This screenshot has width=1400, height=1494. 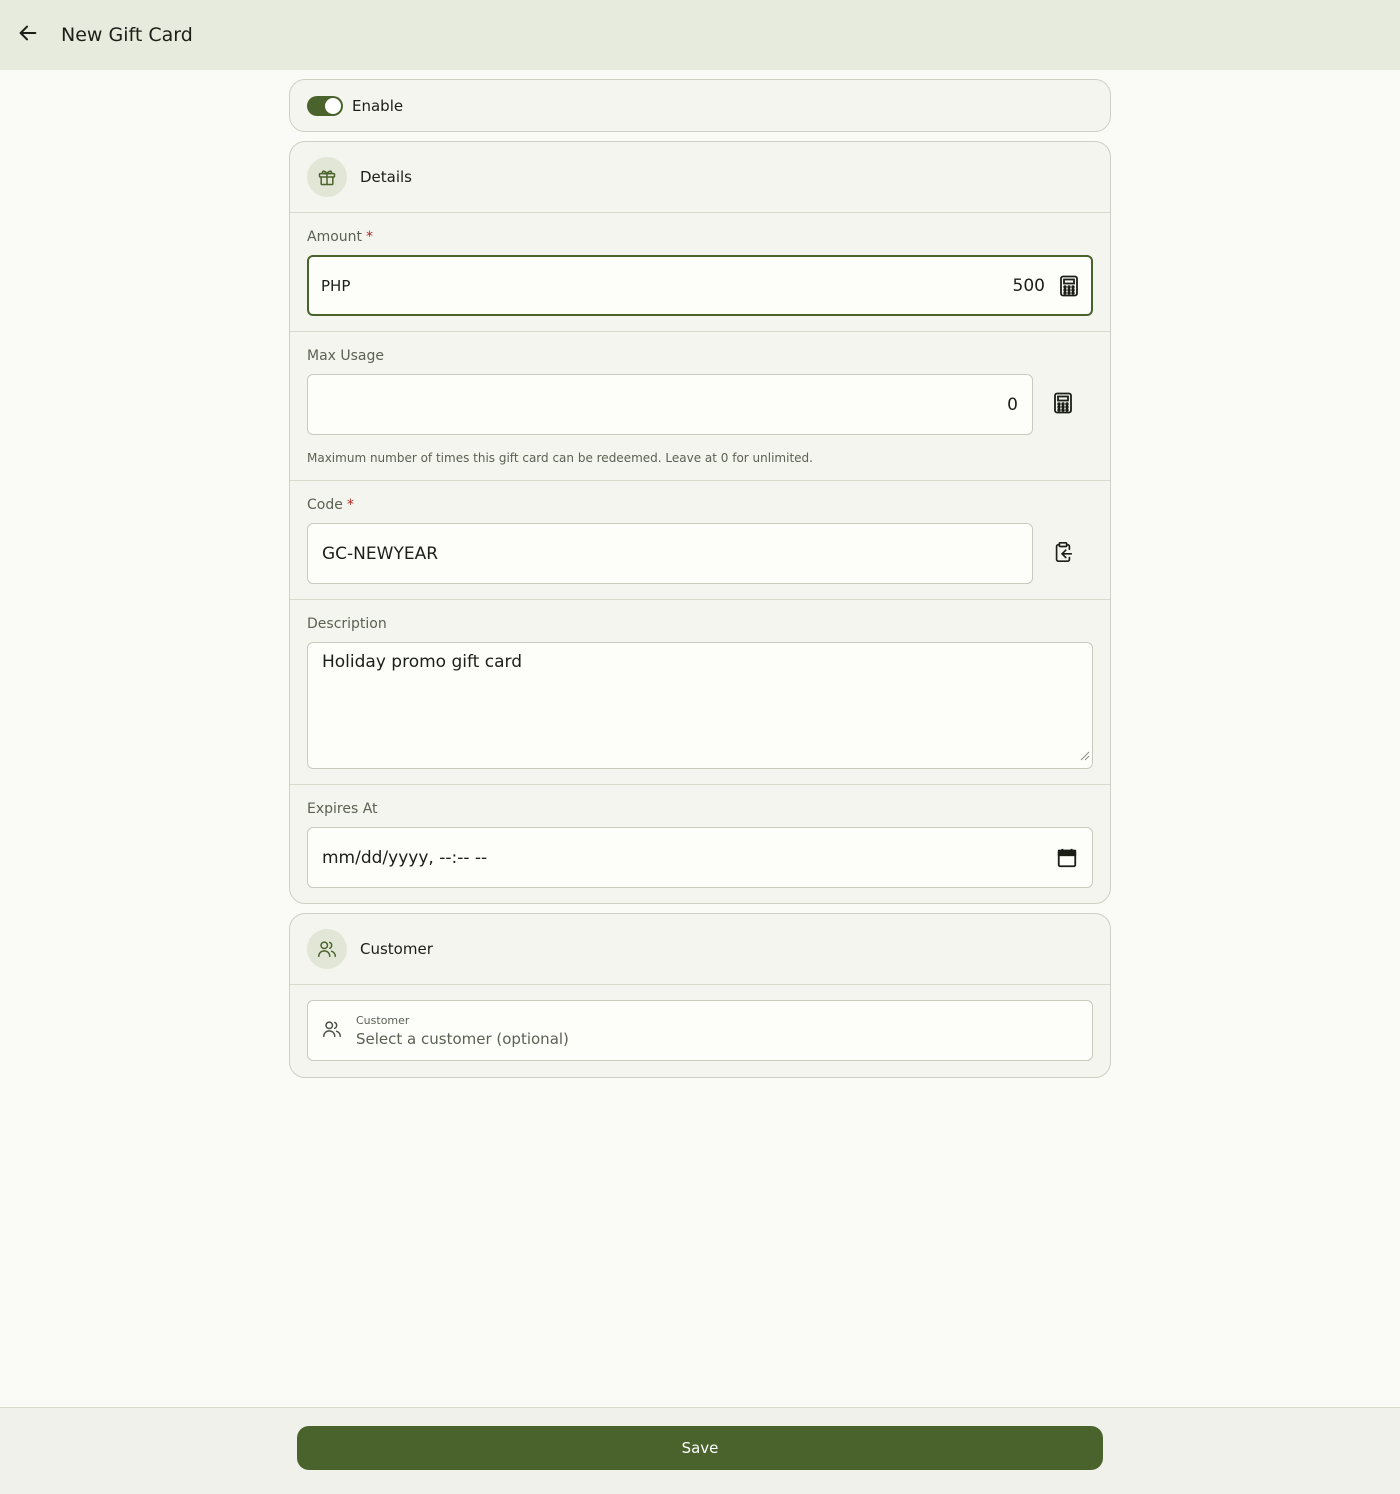 I want to click on enable-label: Enable, so click(x=378, y=105).